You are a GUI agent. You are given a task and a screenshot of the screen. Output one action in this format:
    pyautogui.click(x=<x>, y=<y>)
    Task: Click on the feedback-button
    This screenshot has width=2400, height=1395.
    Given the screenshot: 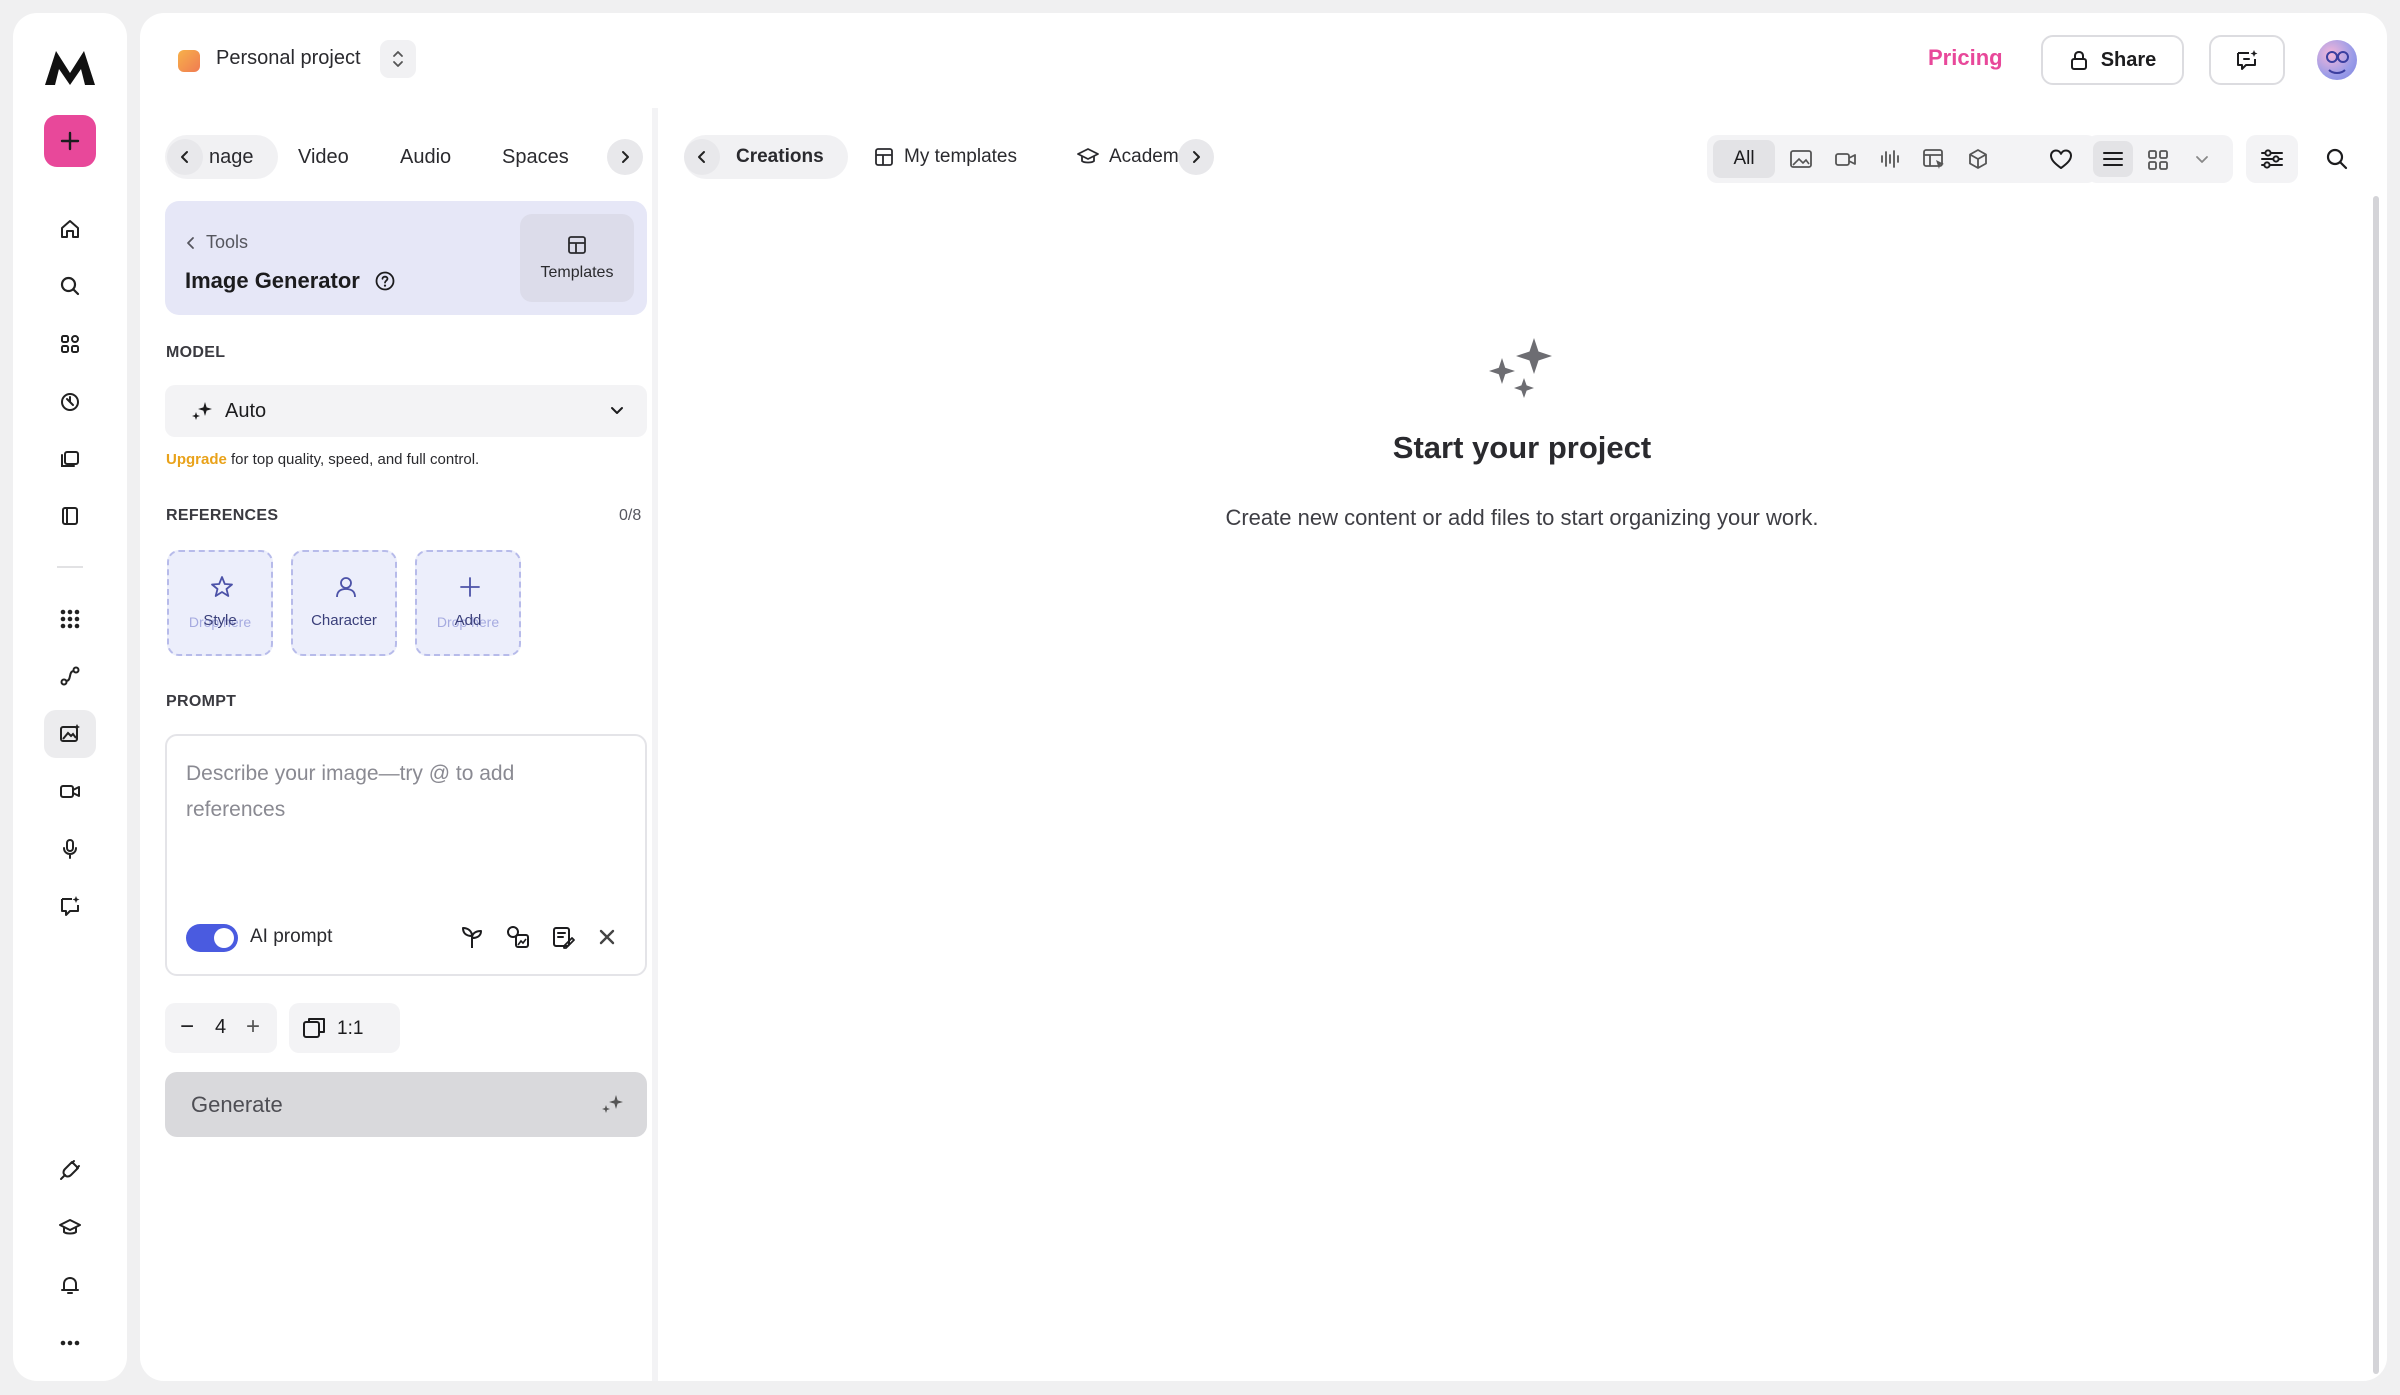 What is the action you would take?
    pyautogui.click(x=2247, y=60)
    